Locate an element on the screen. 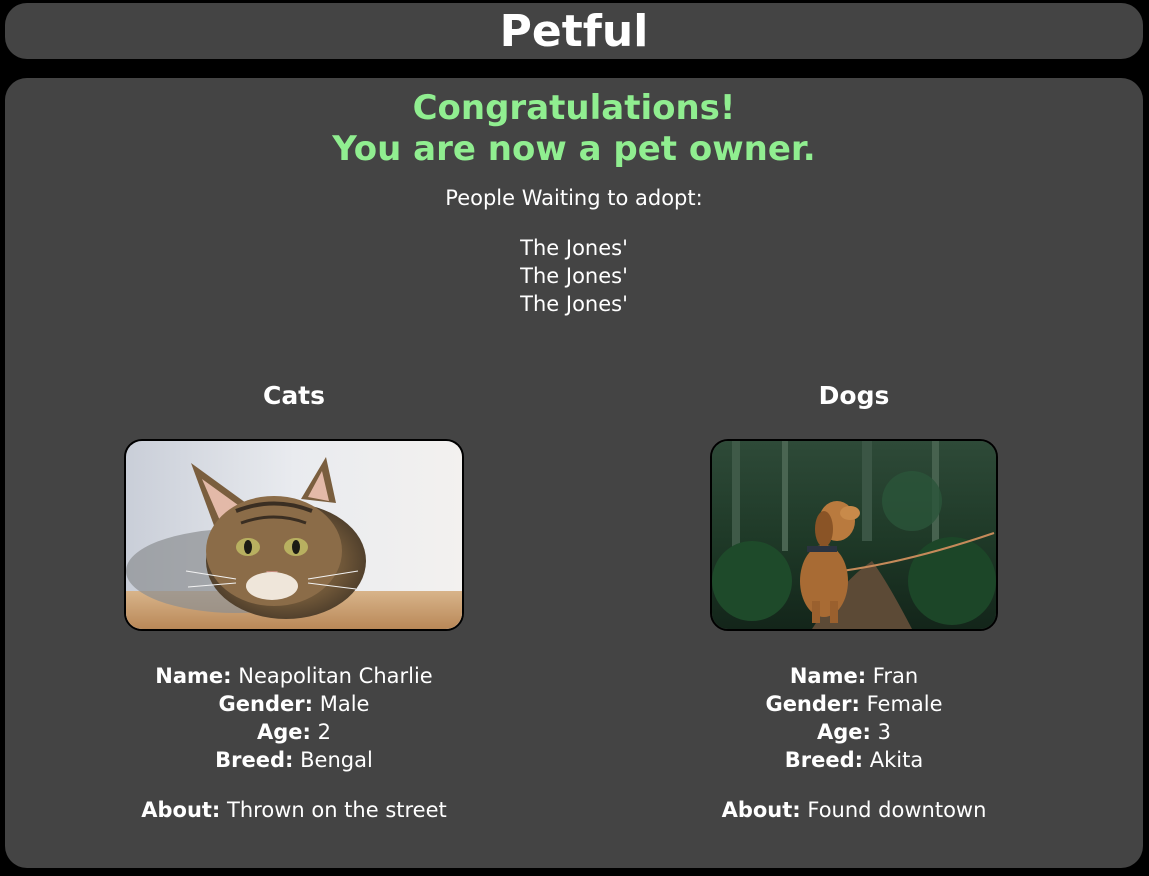 This screenshot has width=1149, height=876. dog-gender-row: Gender: Female is located at coordinates (854, 704).